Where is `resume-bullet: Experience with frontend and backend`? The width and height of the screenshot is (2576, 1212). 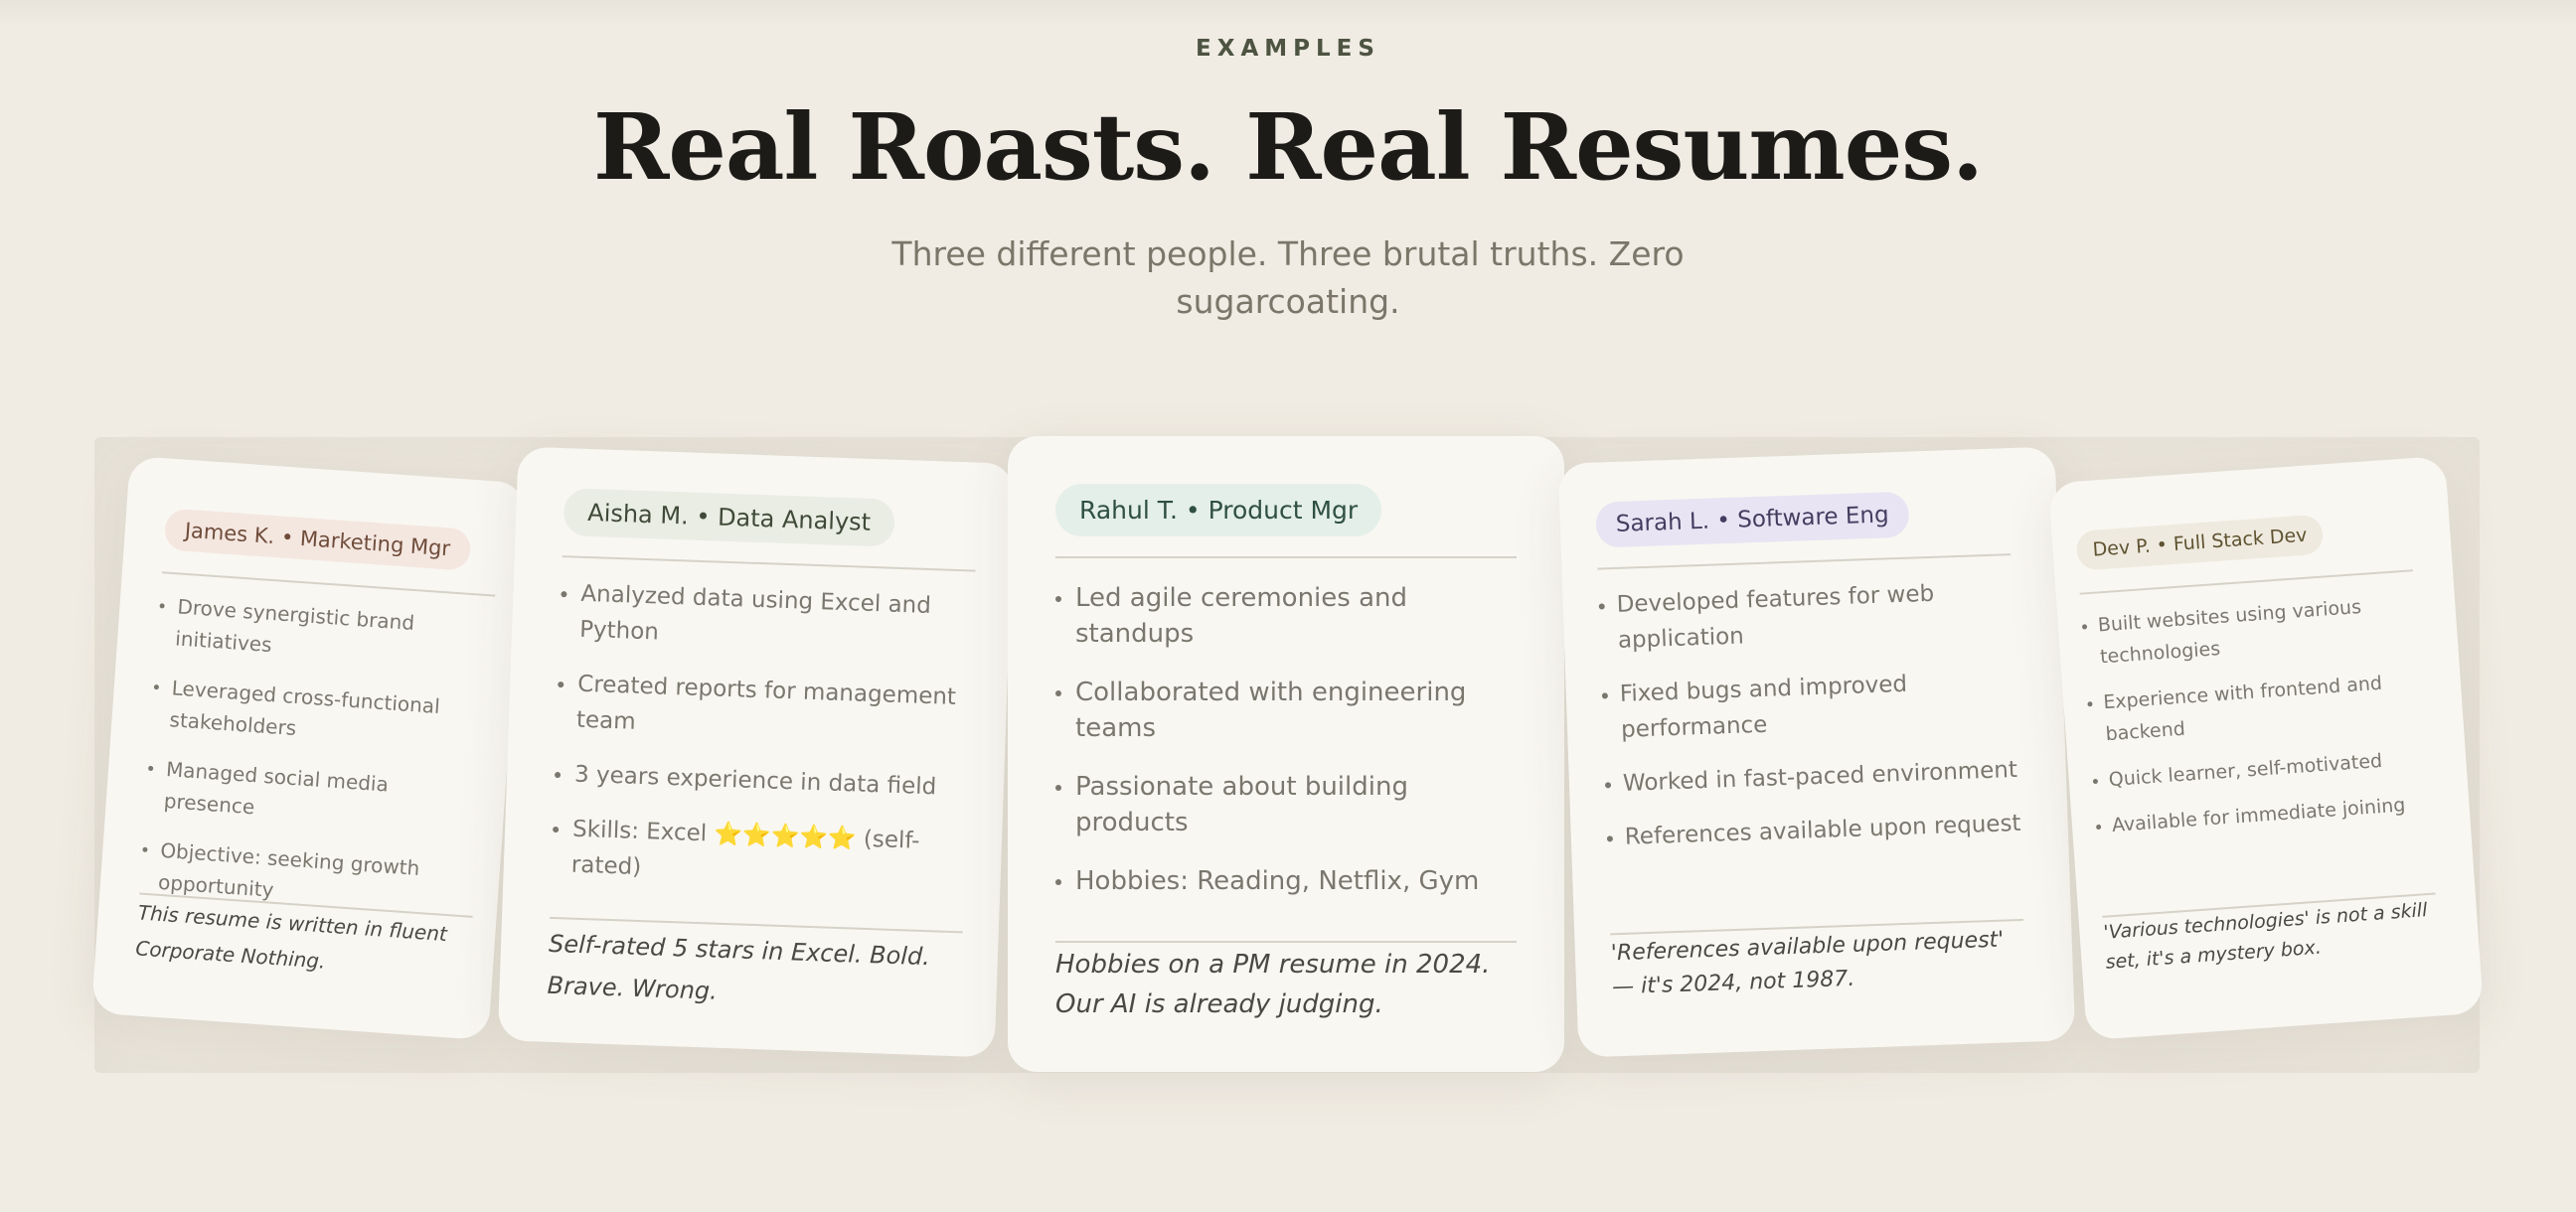 resume-bullet: Experience with frontend and backend is located at coordinates (2255, 708).